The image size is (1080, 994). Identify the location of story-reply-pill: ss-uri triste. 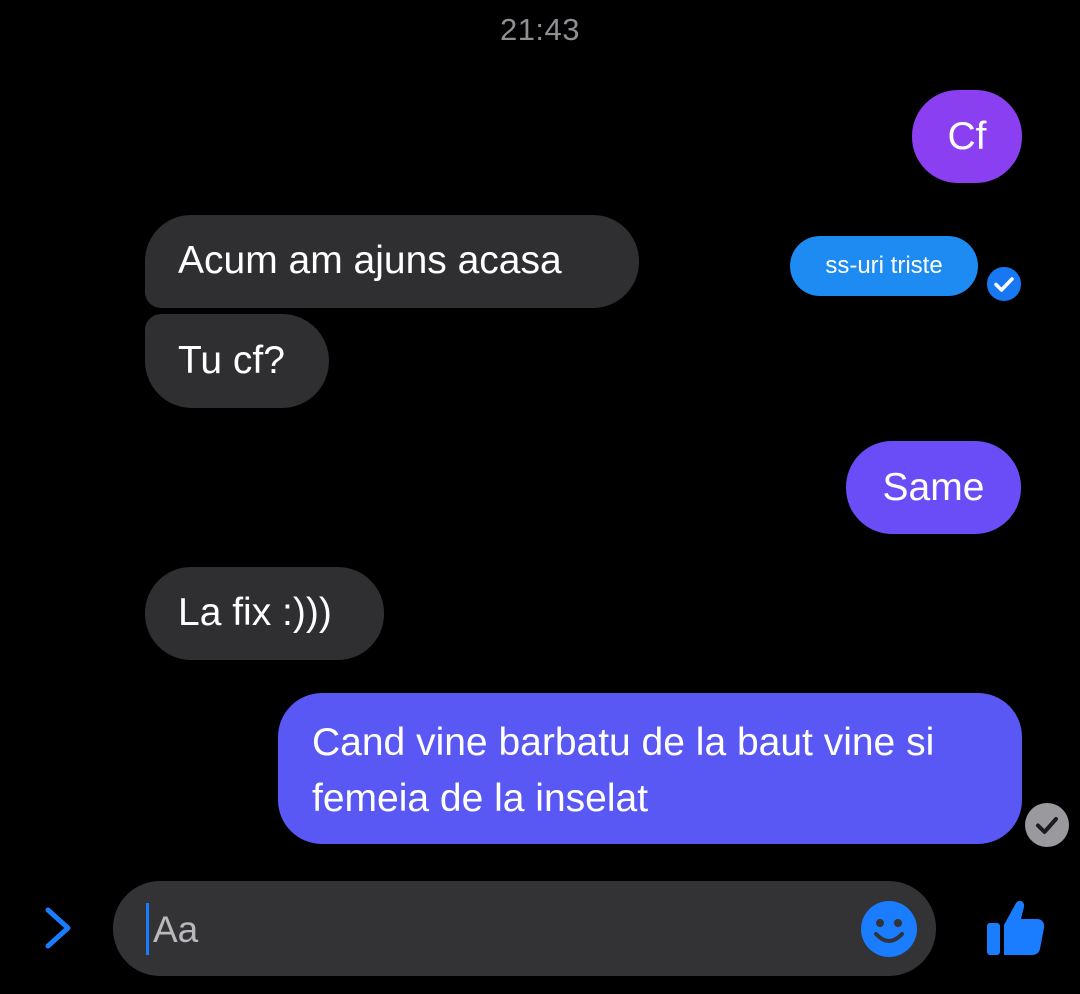
(884, 266).